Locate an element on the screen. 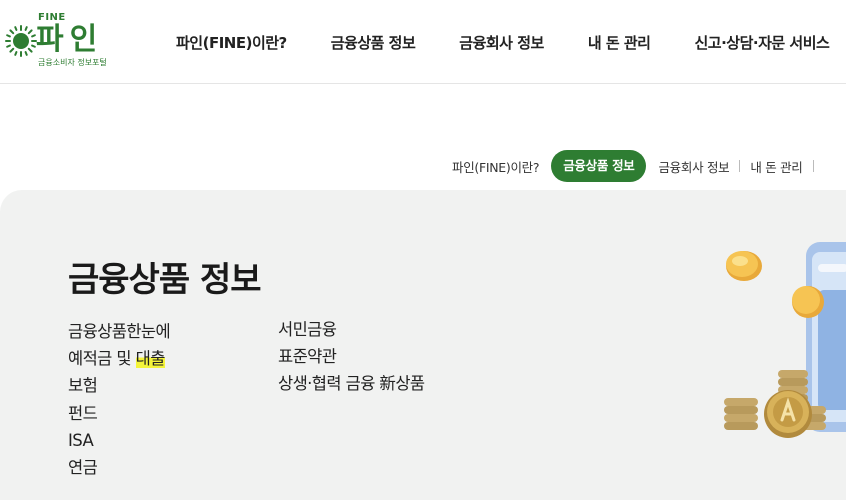  tab-products: 금융상품 정보 is located at coordinates (599, 166).